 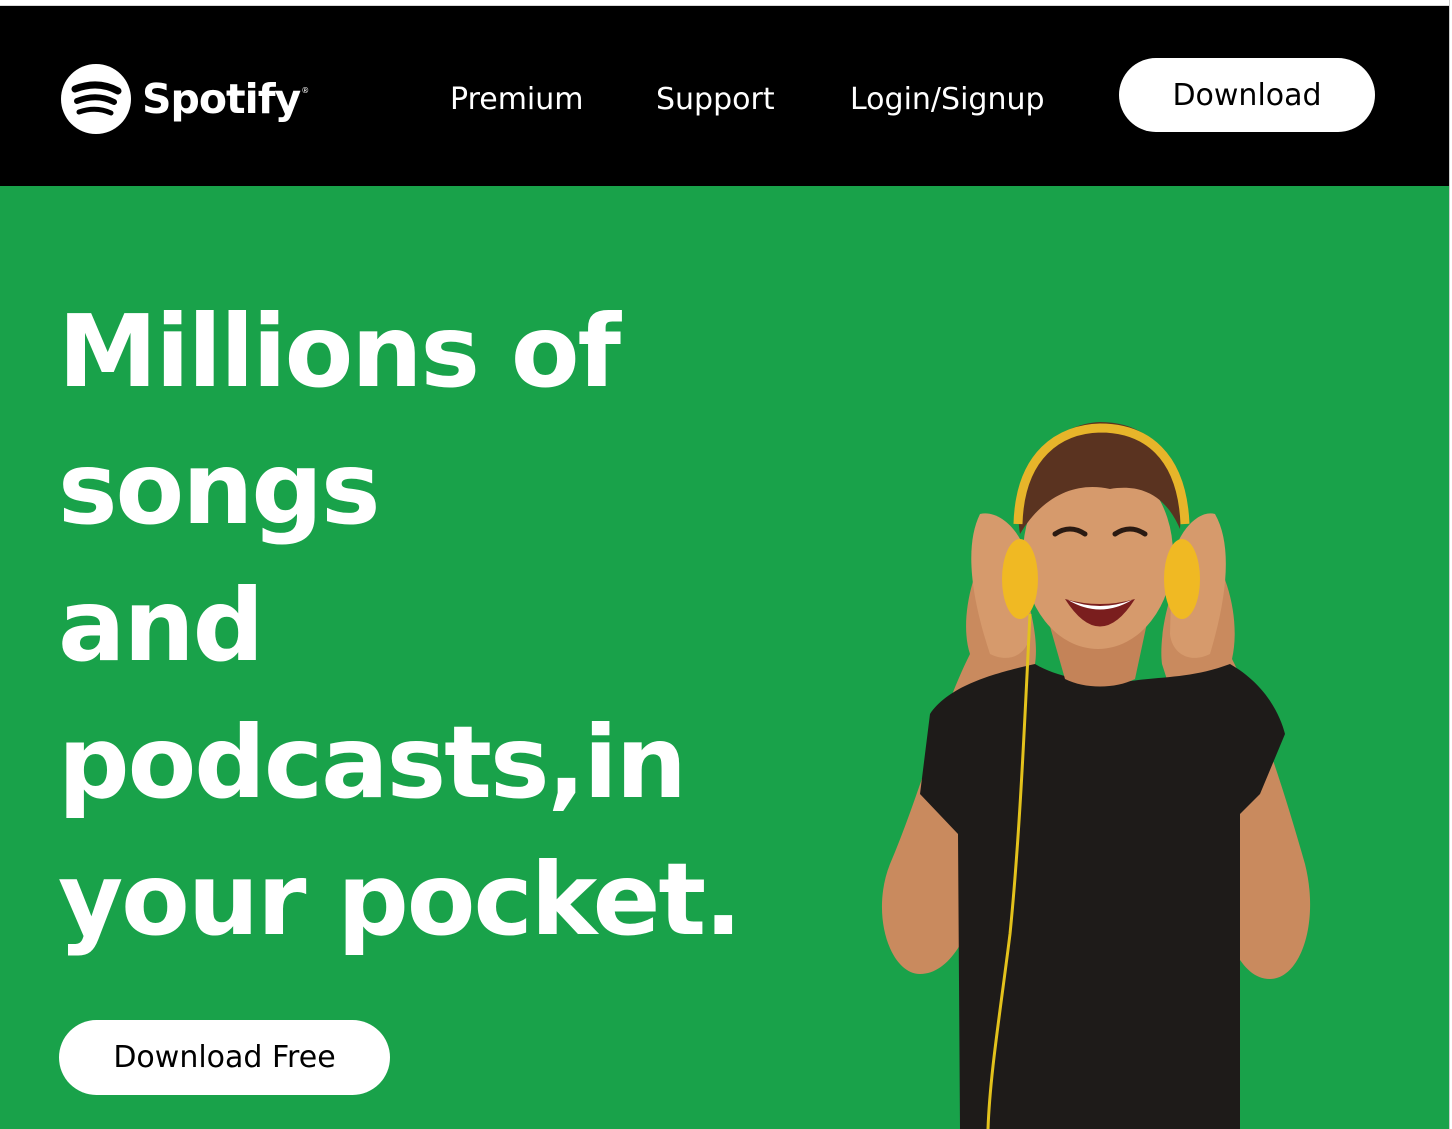 I want to click on registered-mark: ®, so click(x=305, y=90).